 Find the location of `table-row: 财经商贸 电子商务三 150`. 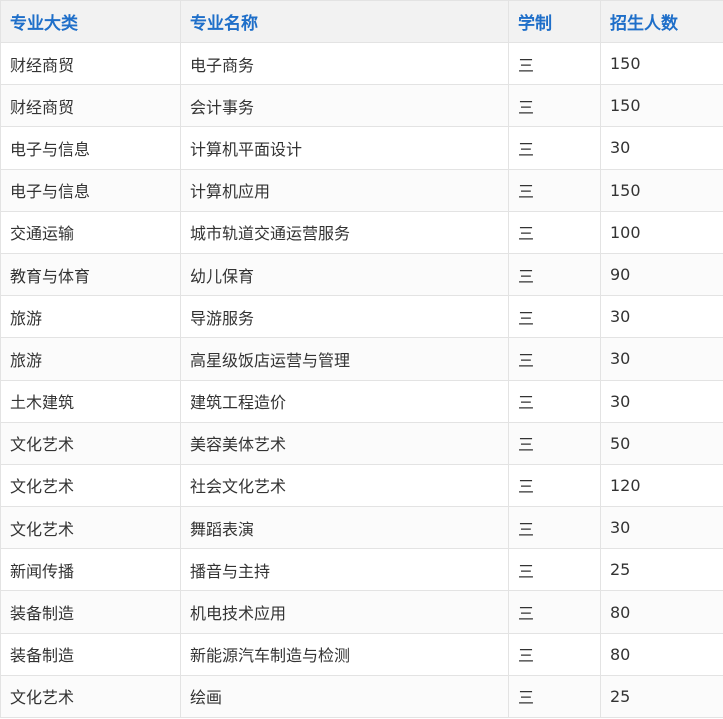

table-row: 财经商贸 电子商务三 150 is located at coordinates (361, 63).